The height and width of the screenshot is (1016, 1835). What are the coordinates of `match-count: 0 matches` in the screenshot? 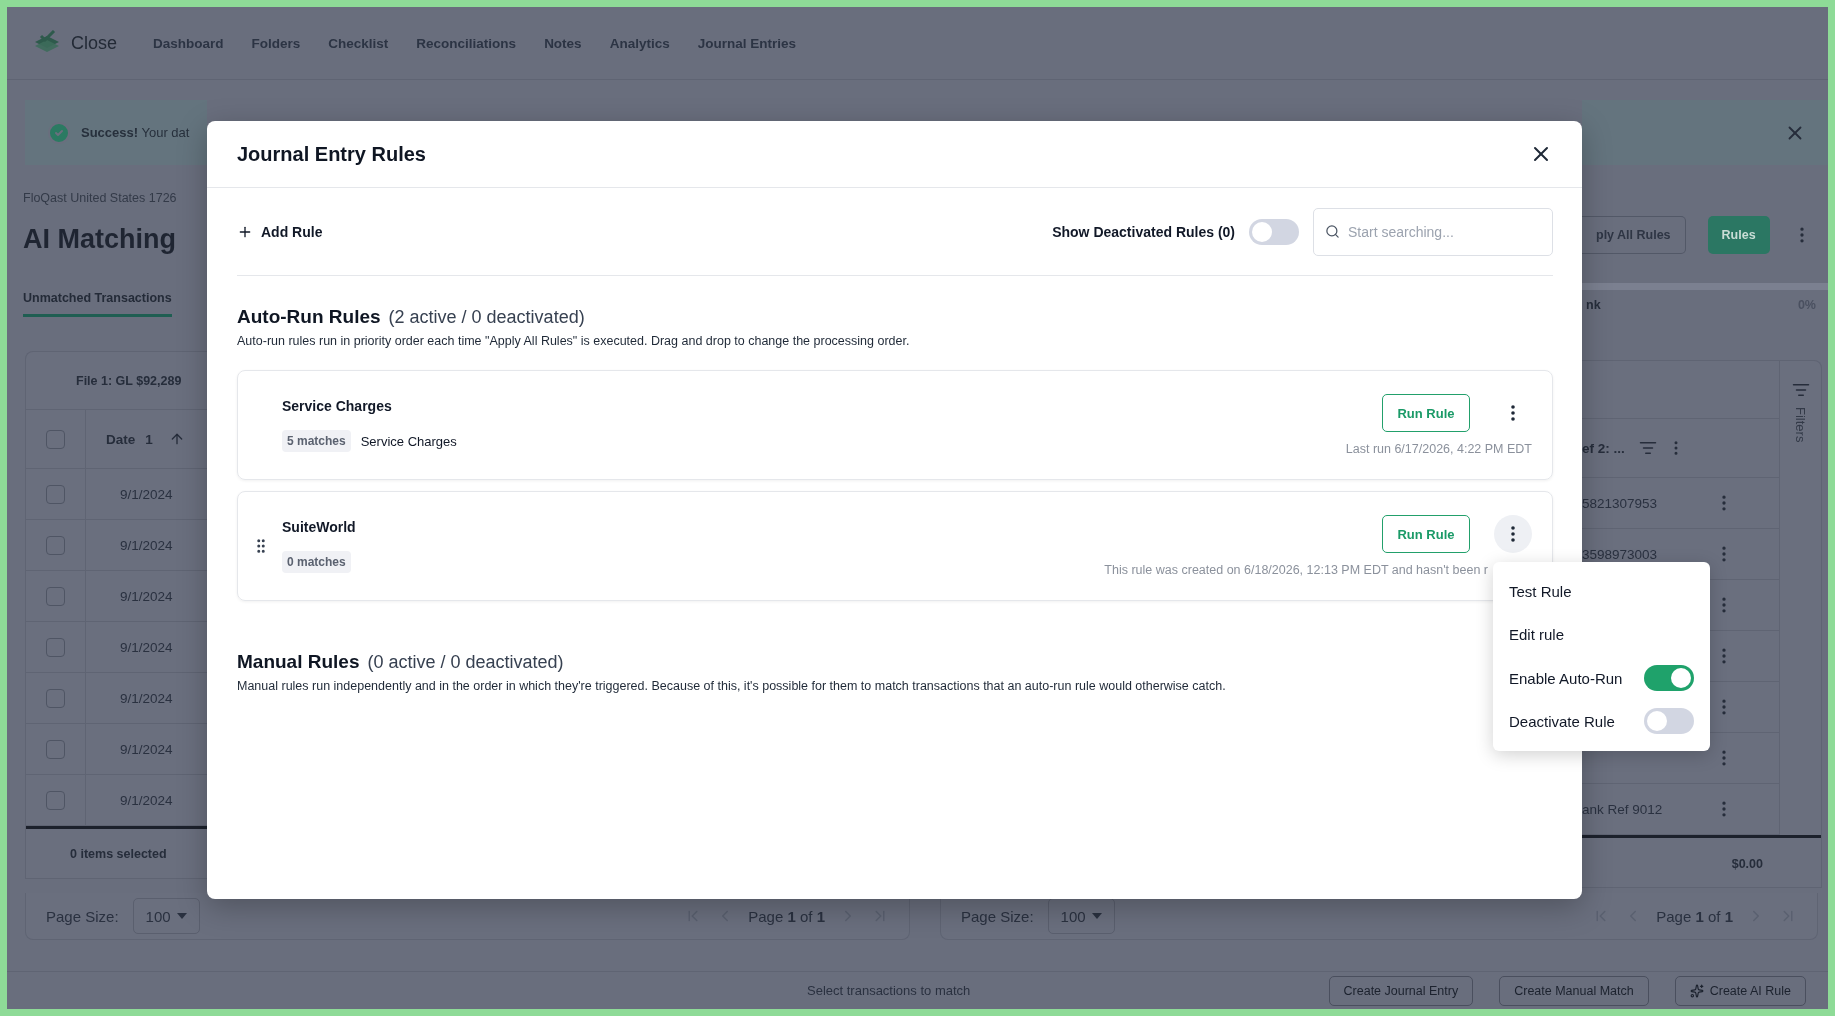 It's located at (316, 562).